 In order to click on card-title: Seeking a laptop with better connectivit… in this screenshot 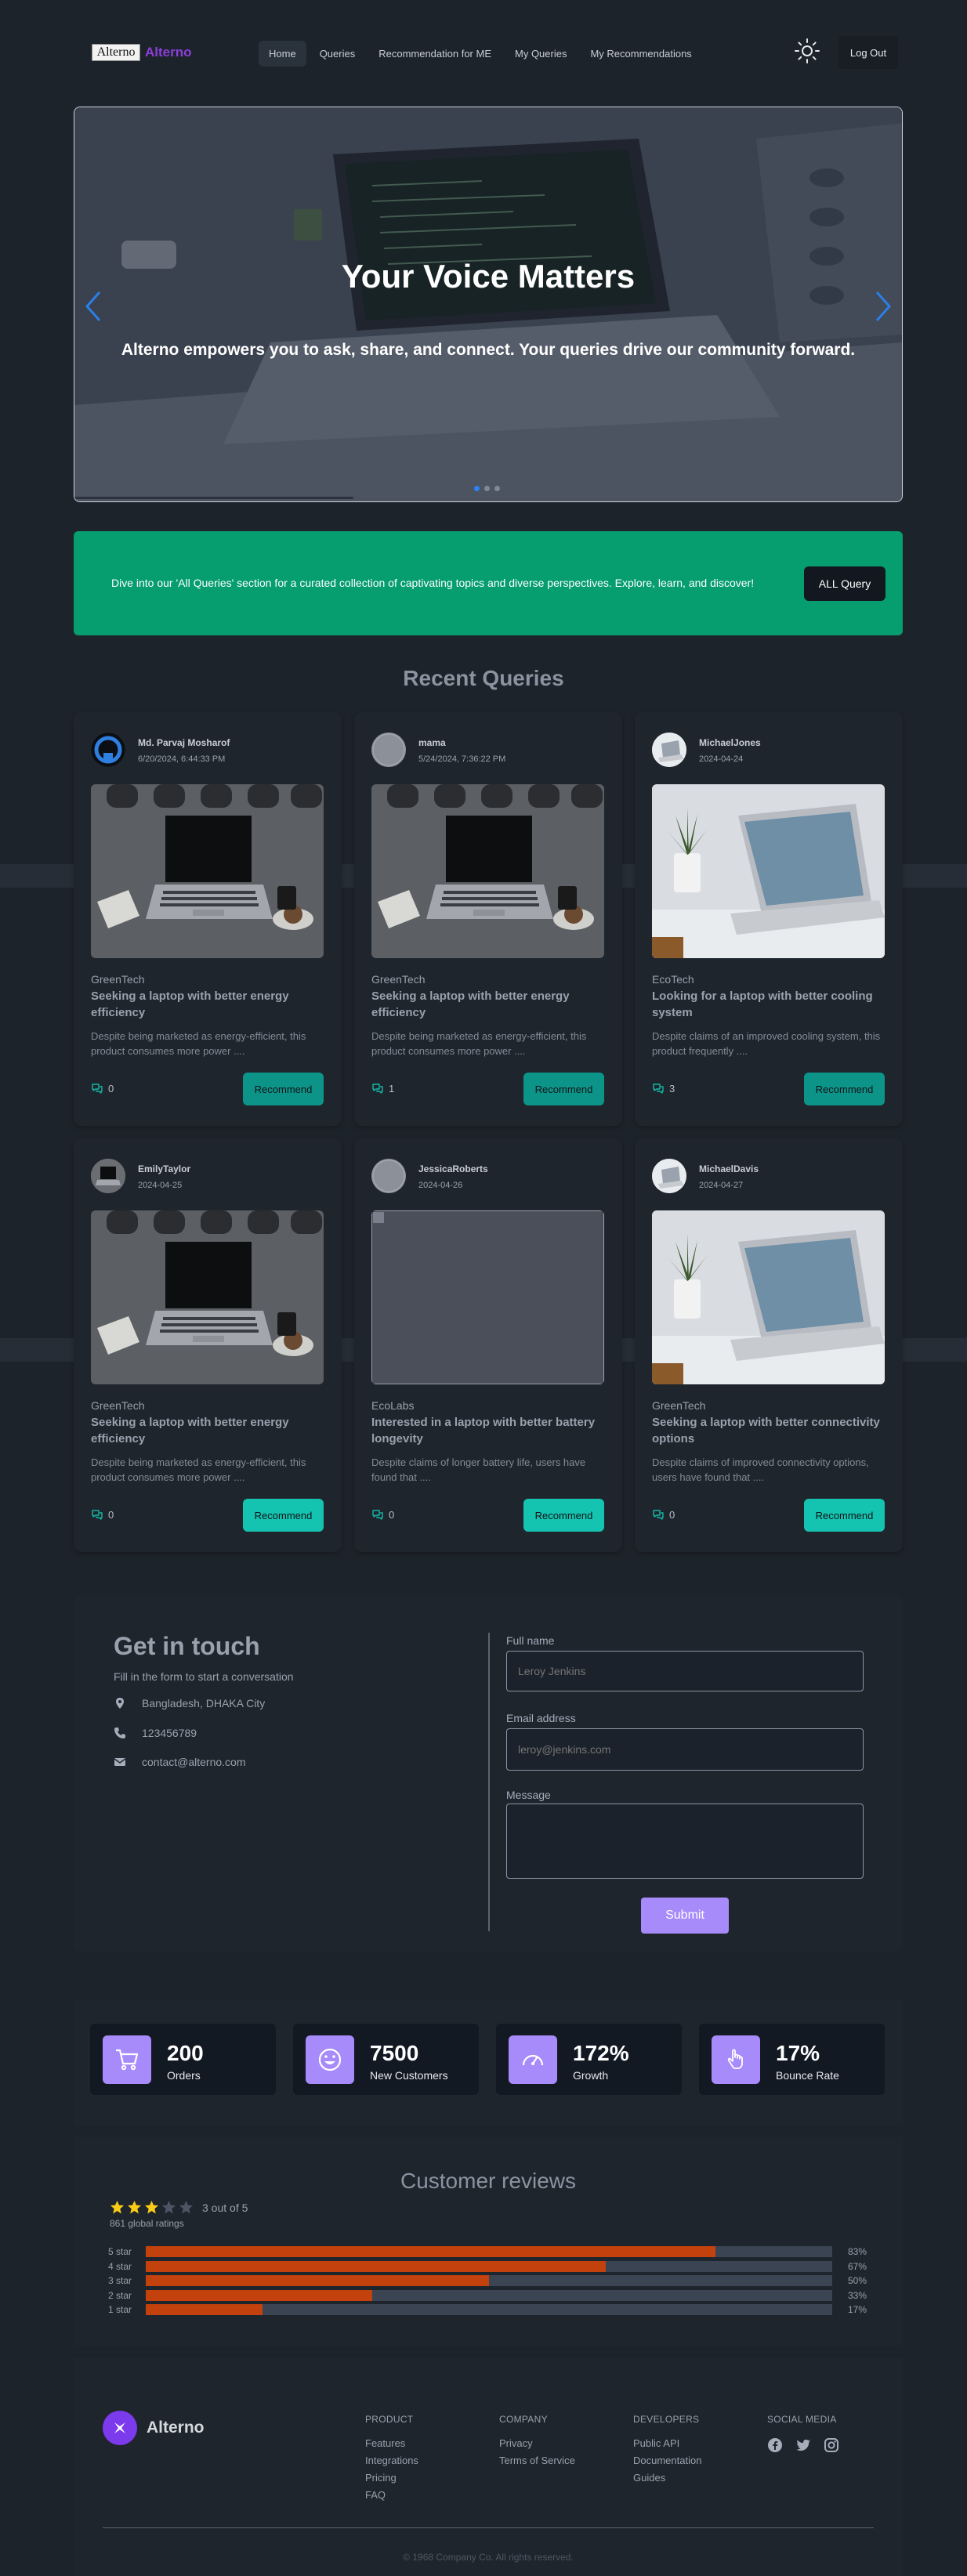, I will do `click(768, 1430)`.